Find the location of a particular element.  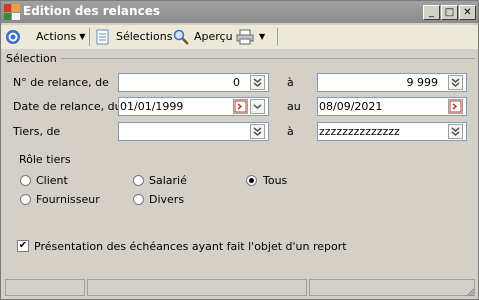

relance-number-to-value: 9 999 is located at coordinates (422, 82).